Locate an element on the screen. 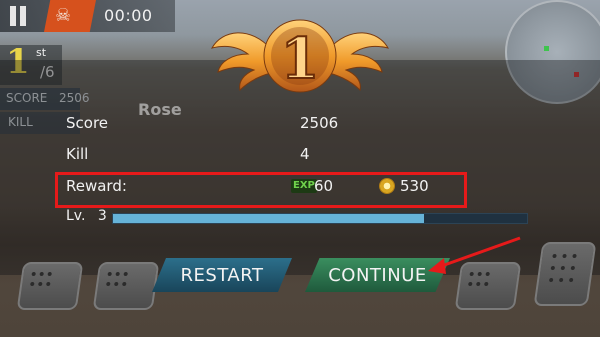 This screenshot has width=600, height=337. player-name: Rose is located at coordinates (160, 109).